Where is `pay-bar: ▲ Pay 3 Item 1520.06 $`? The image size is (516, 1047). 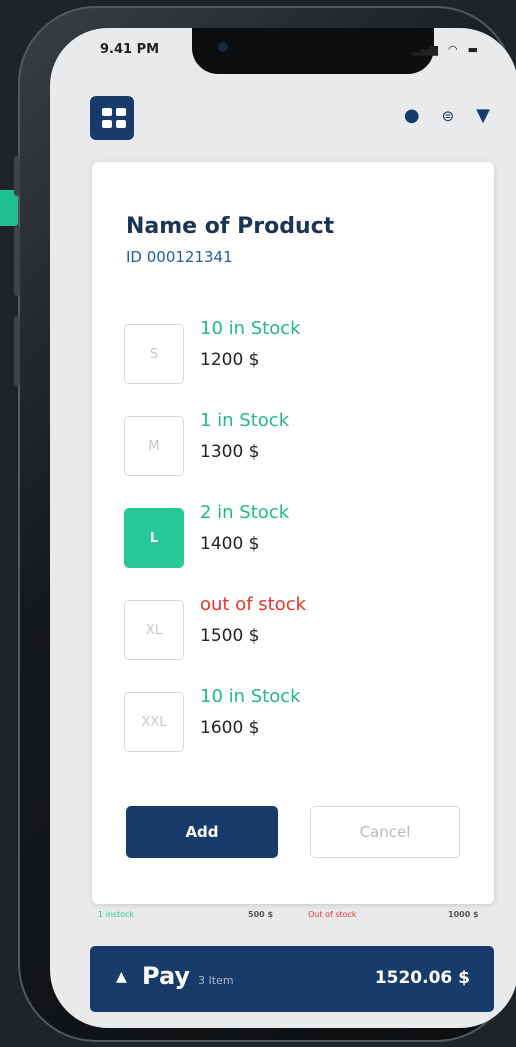 pay-bar: ▲ Pay 3 Item 1520.06 $ is located at coordinates (292, 979).